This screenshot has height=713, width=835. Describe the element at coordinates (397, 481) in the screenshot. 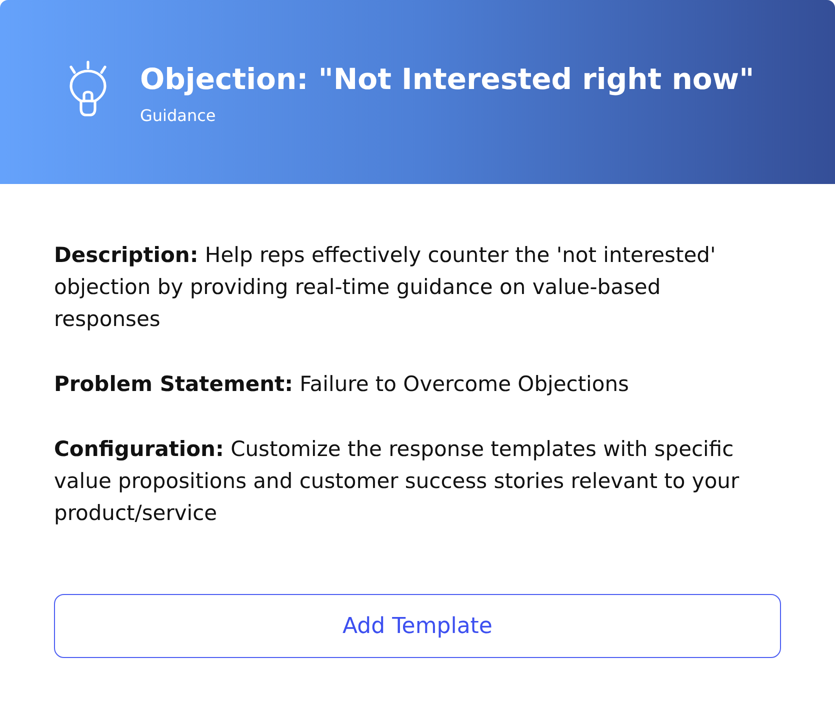

I see `info-paragraph: Configuration: Customize the response templates with specific value propositions and customer success stories relevant to your product/service` at that location.